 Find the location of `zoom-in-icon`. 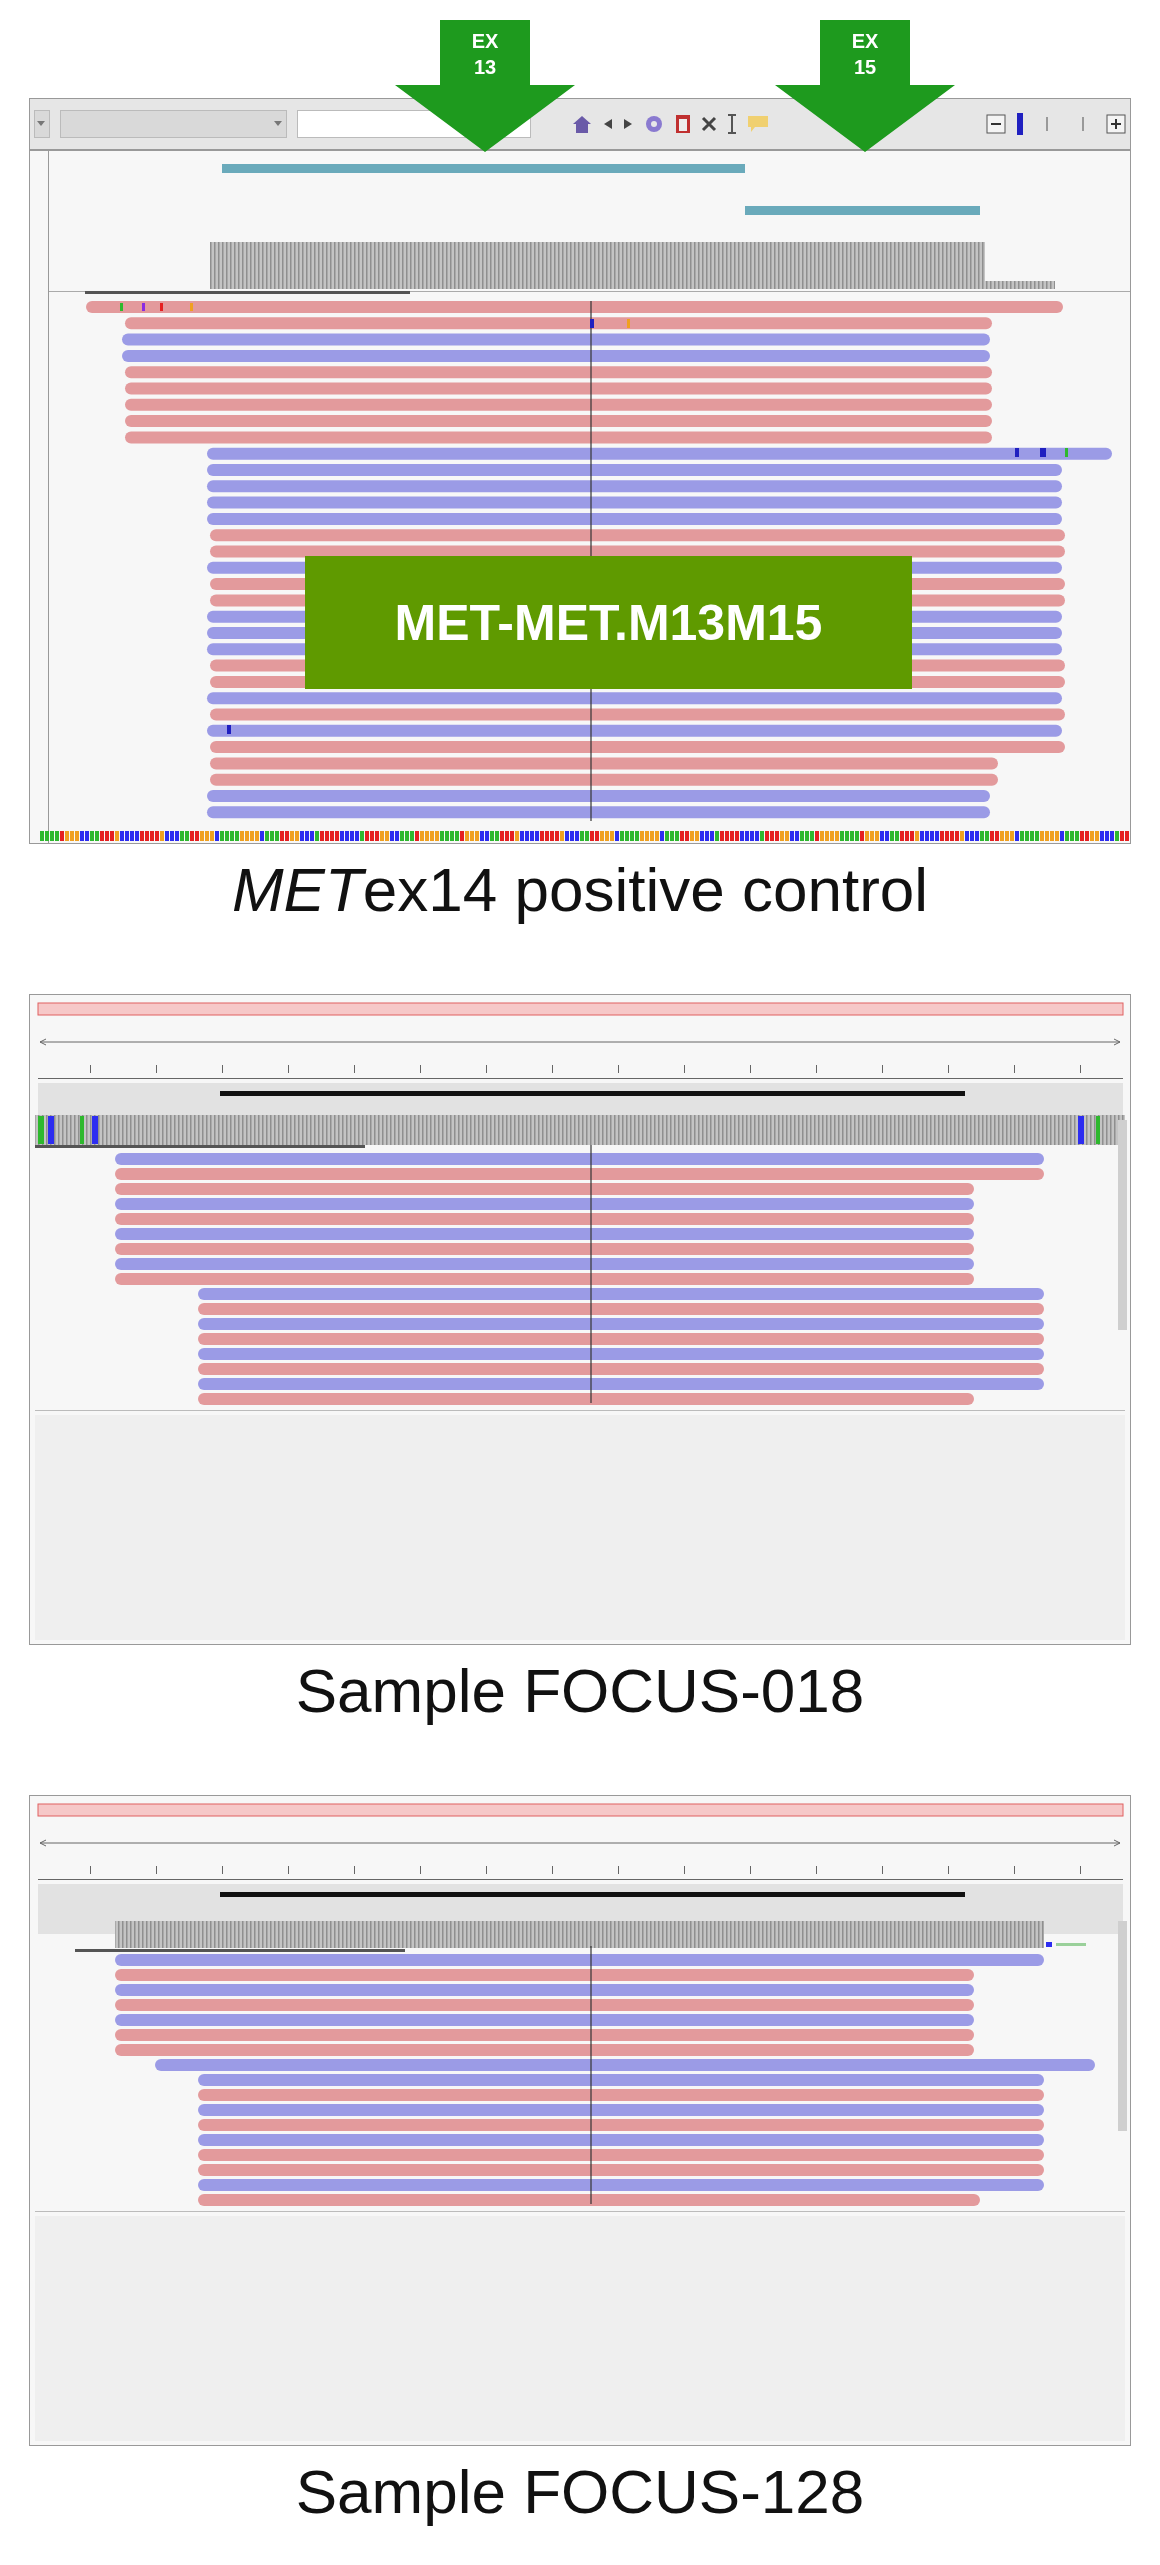

zoom-in-icon is located at coordinates (1116, 124).